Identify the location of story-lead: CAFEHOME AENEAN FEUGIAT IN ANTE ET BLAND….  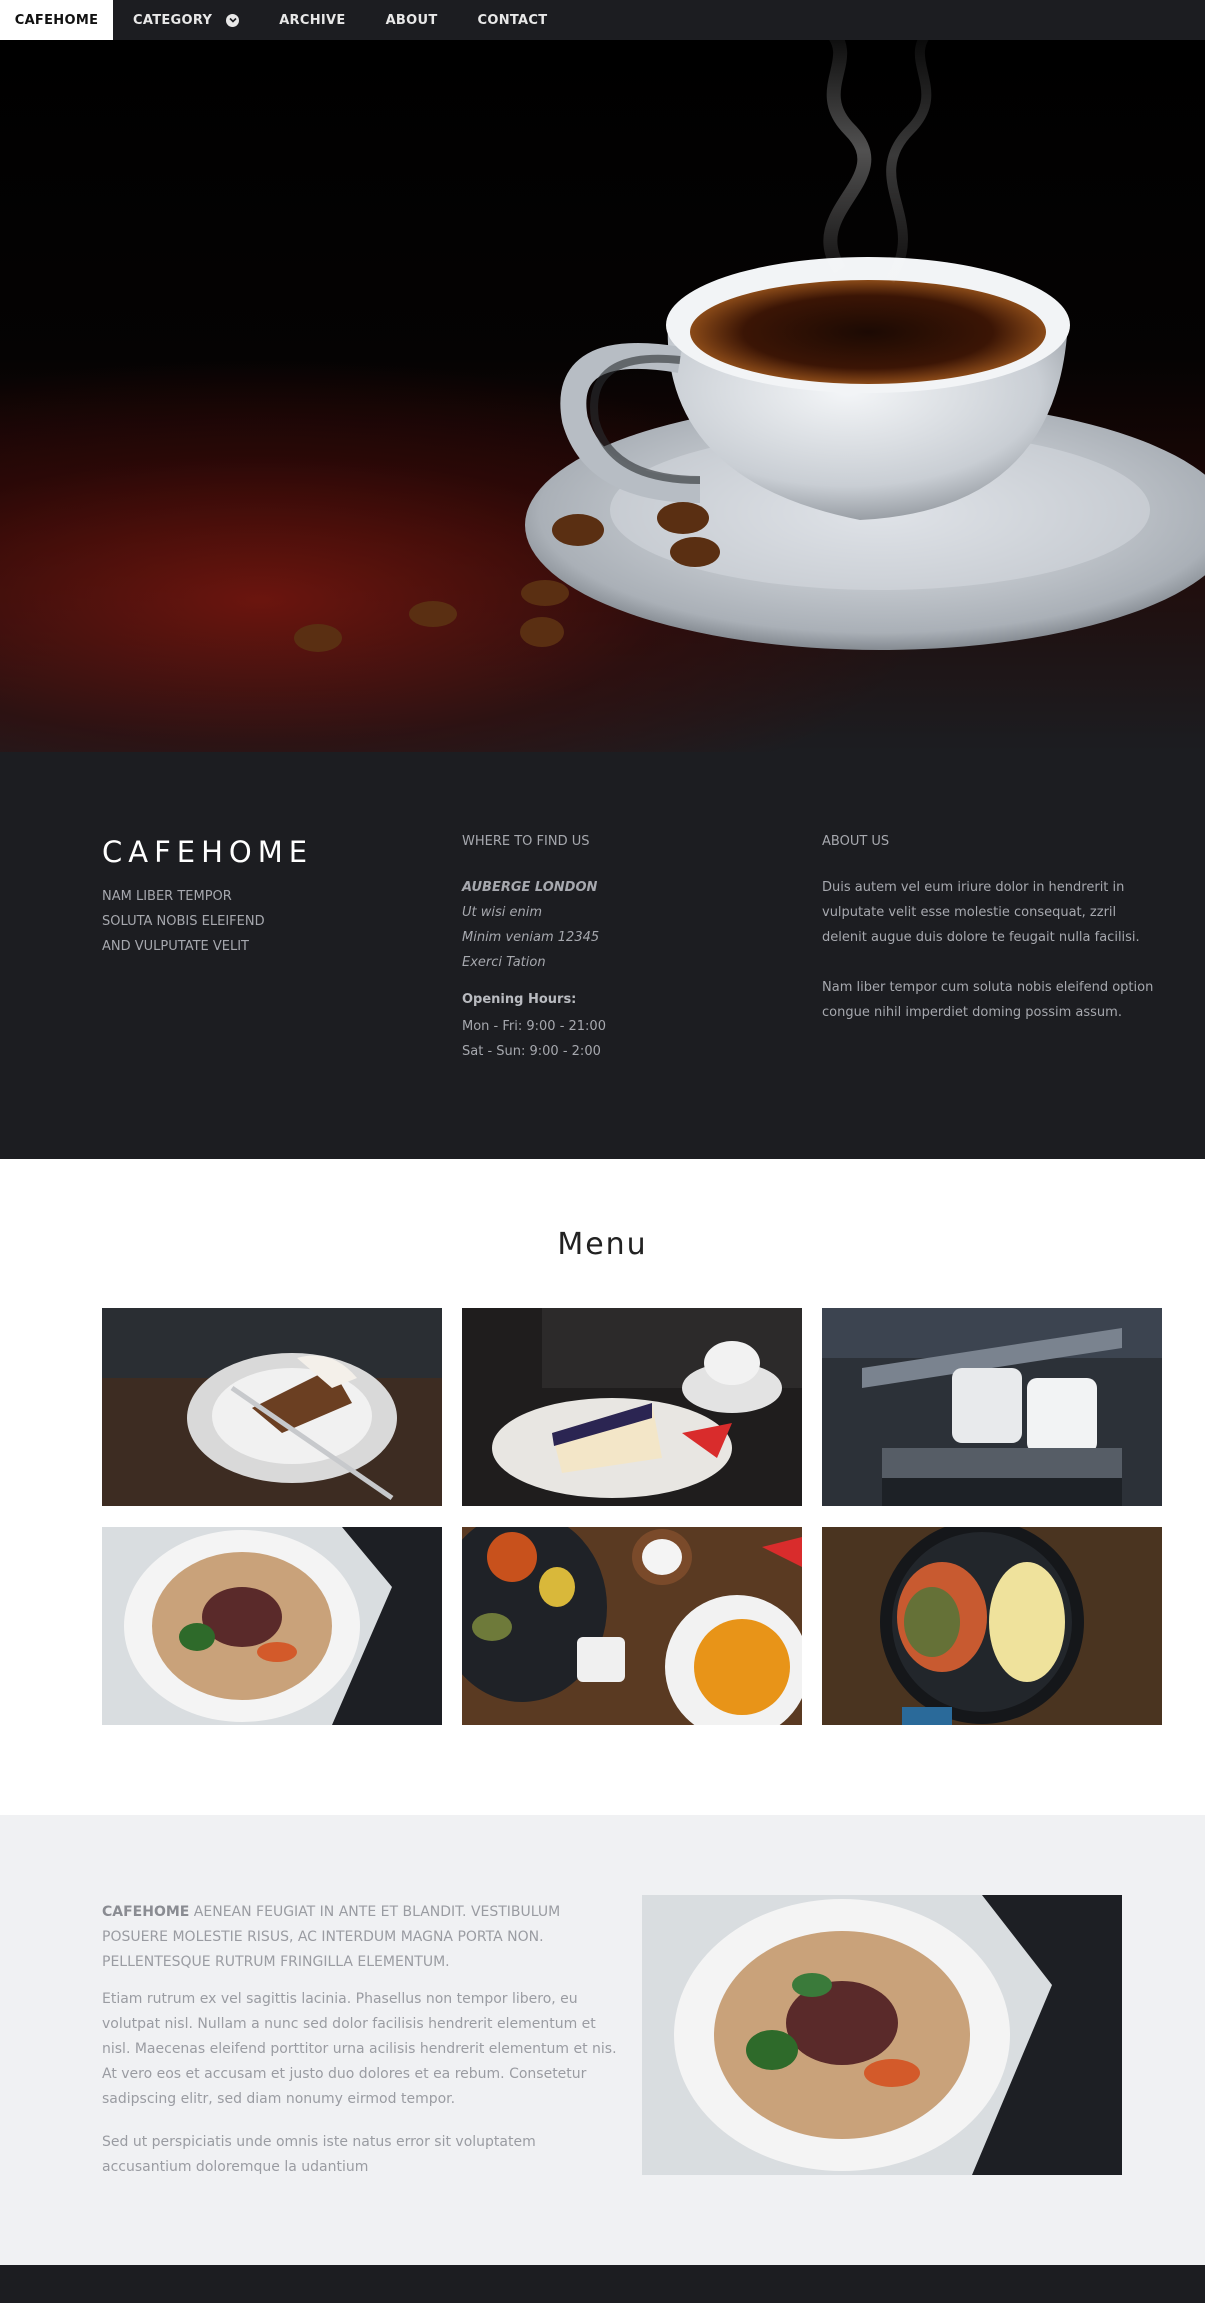
(362, 1937).